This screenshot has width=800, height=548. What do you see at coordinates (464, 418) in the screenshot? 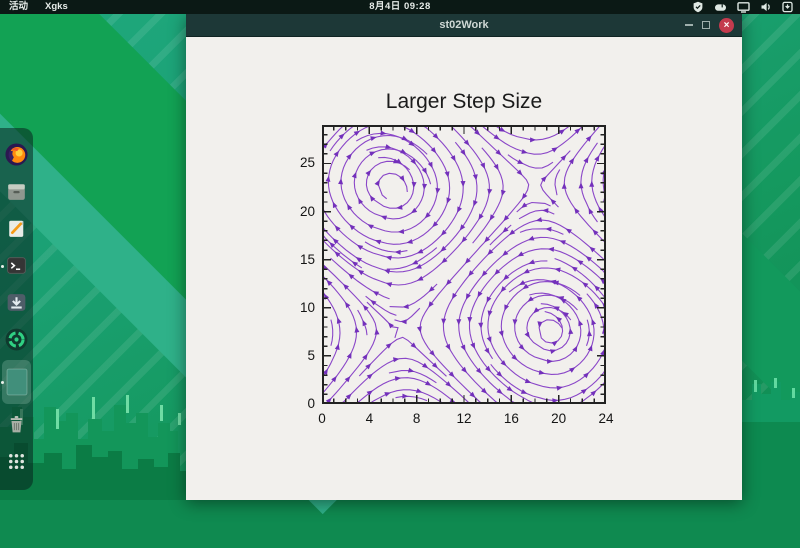
I see `x-tick-label: 12` at bounding box center [464, 418].